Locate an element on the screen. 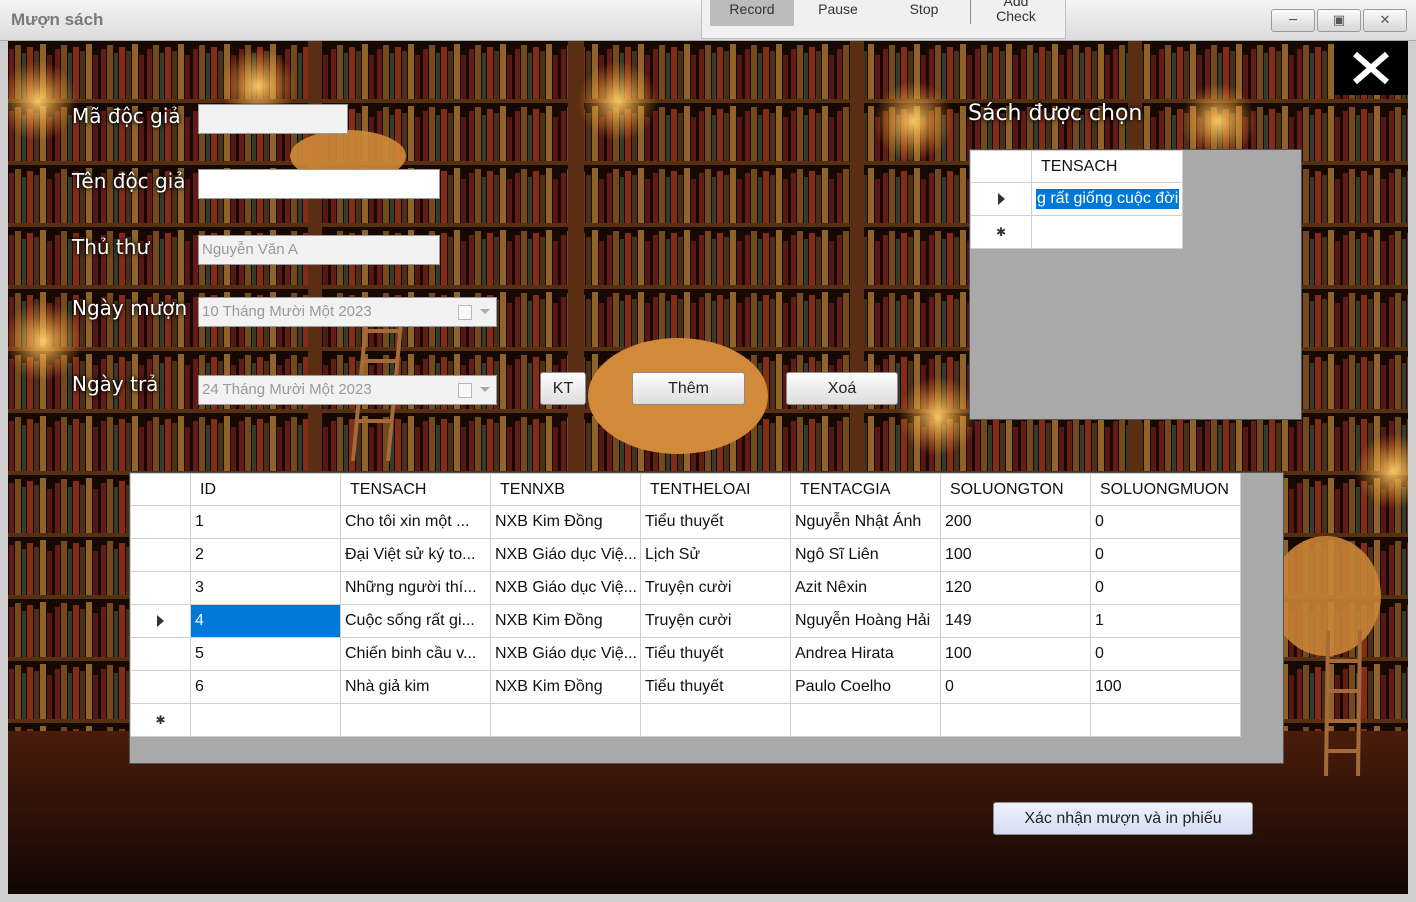 This screenshot has width=1416, height=902. table-cell: Nguyễn Hoàng Hải is located at coordinates (865, 621).